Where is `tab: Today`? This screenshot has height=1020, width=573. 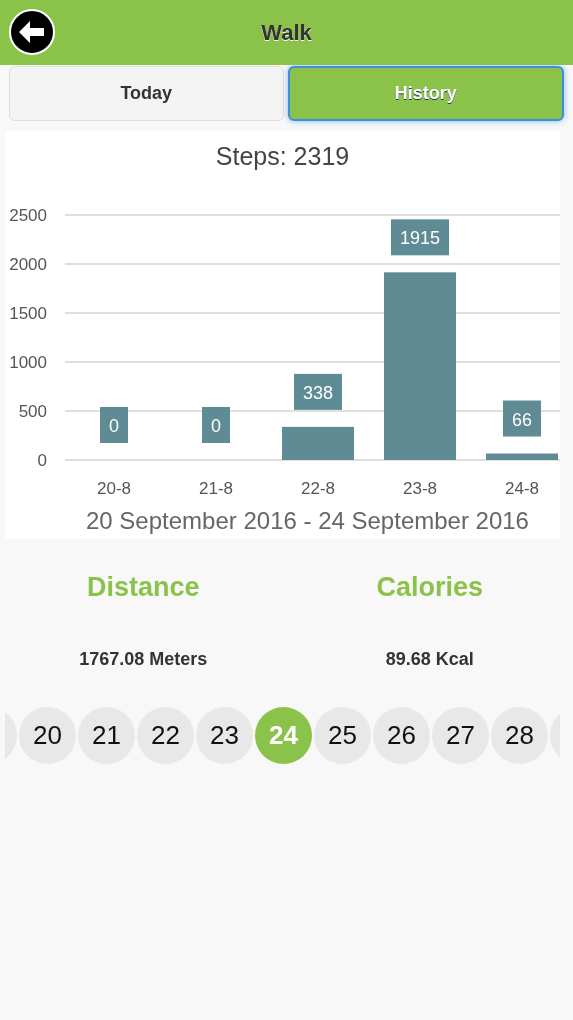
tab: Today is located at coordinates (146, 93).